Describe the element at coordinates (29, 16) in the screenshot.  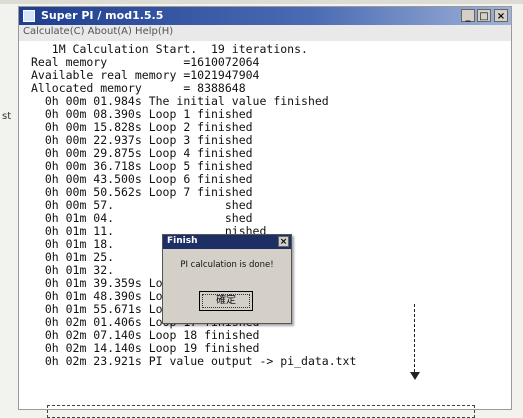
I see `app-icon` at that location.